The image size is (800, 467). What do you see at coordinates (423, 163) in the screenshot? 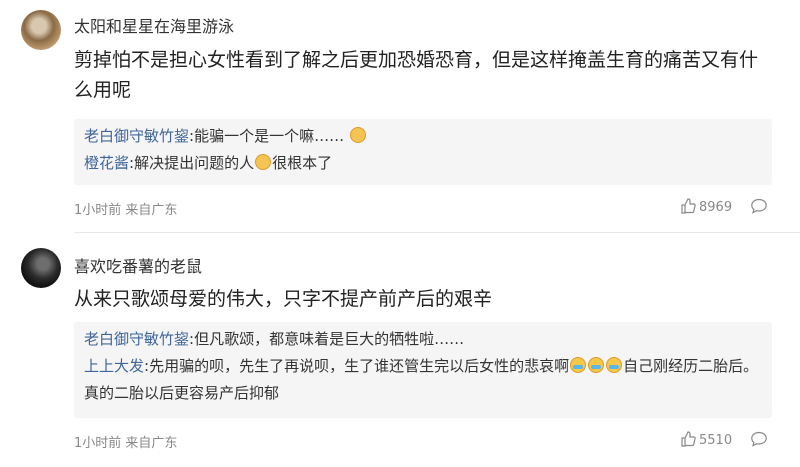
I see `reply-line: 橙花酱:解决提出问题的人 很根本了` at bounding box center [423, 163].